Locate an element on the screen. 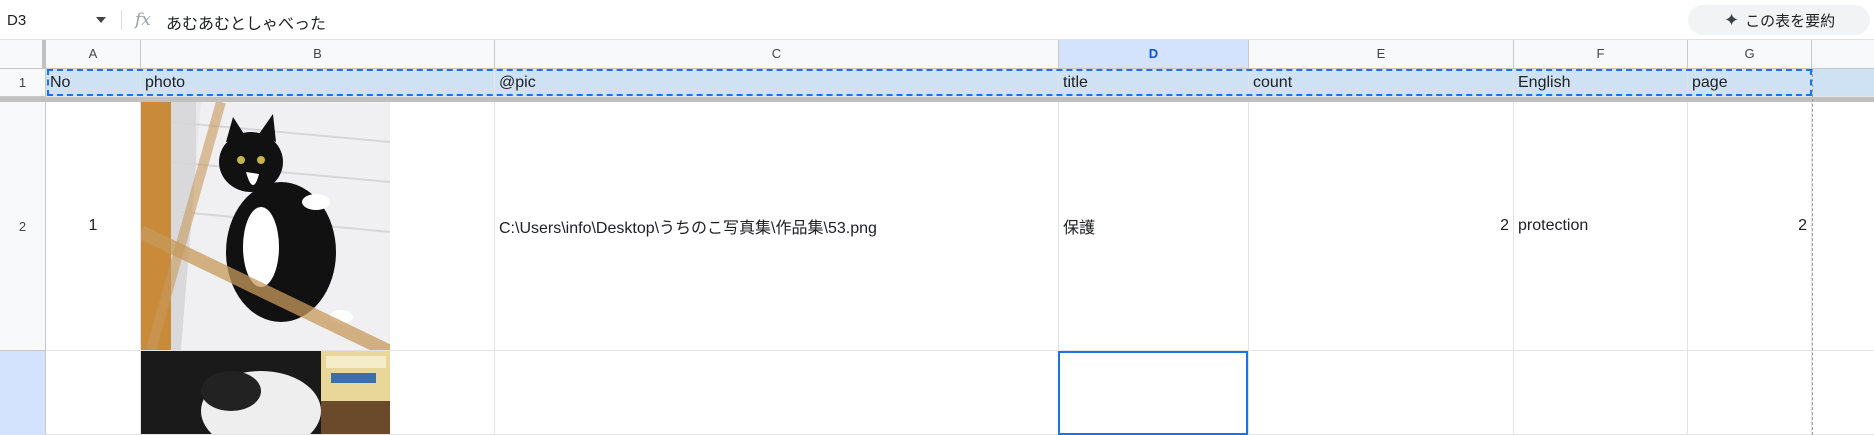 The width and height of the screenshot is (1874, 435). column-header-row: A B C D E F G is located at coordinates (937, 54).